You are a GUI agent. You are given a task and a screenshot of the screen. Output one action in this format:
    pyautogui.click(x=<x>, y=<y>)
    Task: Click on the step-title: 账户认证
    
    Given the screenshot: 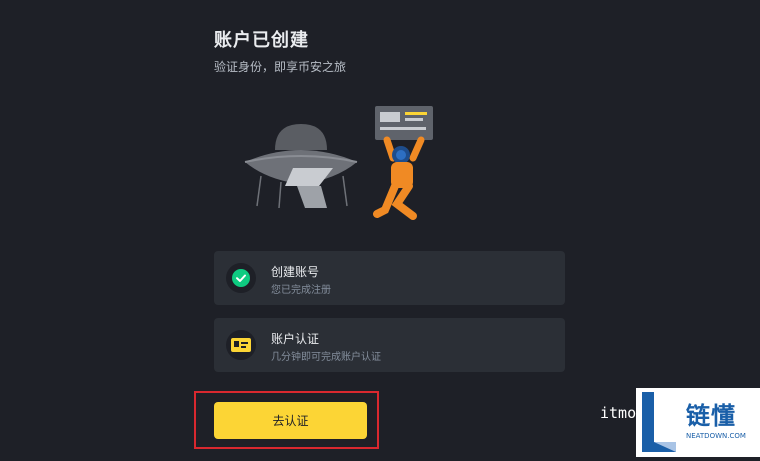 What is the action you would take?
    pyautogui.click(x=295, y=339)
    